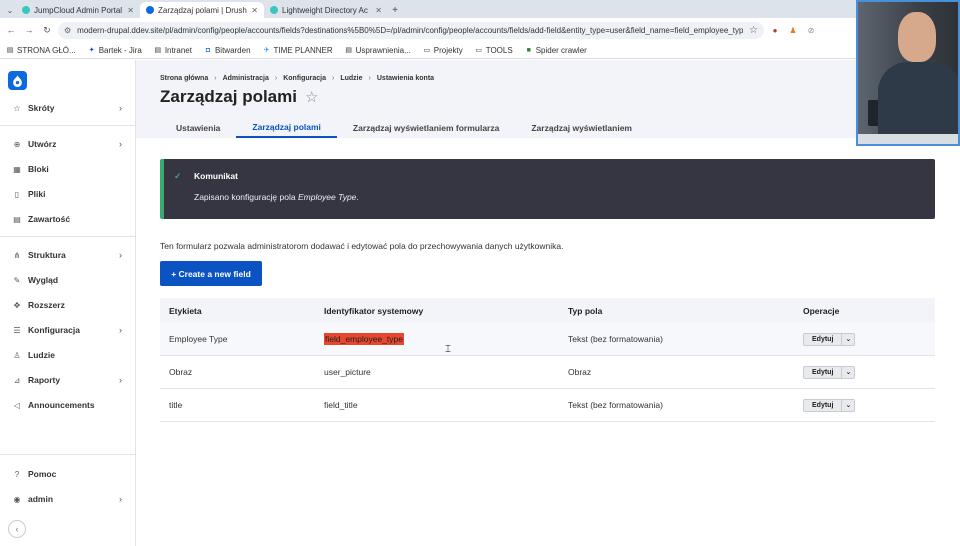 This screenshot has width=960, height=546. Describe the element at coordinates (326, 10) in the screenshot. I see `browser-tab-ldap: Lightweight Directory Ac ✕` at that location.